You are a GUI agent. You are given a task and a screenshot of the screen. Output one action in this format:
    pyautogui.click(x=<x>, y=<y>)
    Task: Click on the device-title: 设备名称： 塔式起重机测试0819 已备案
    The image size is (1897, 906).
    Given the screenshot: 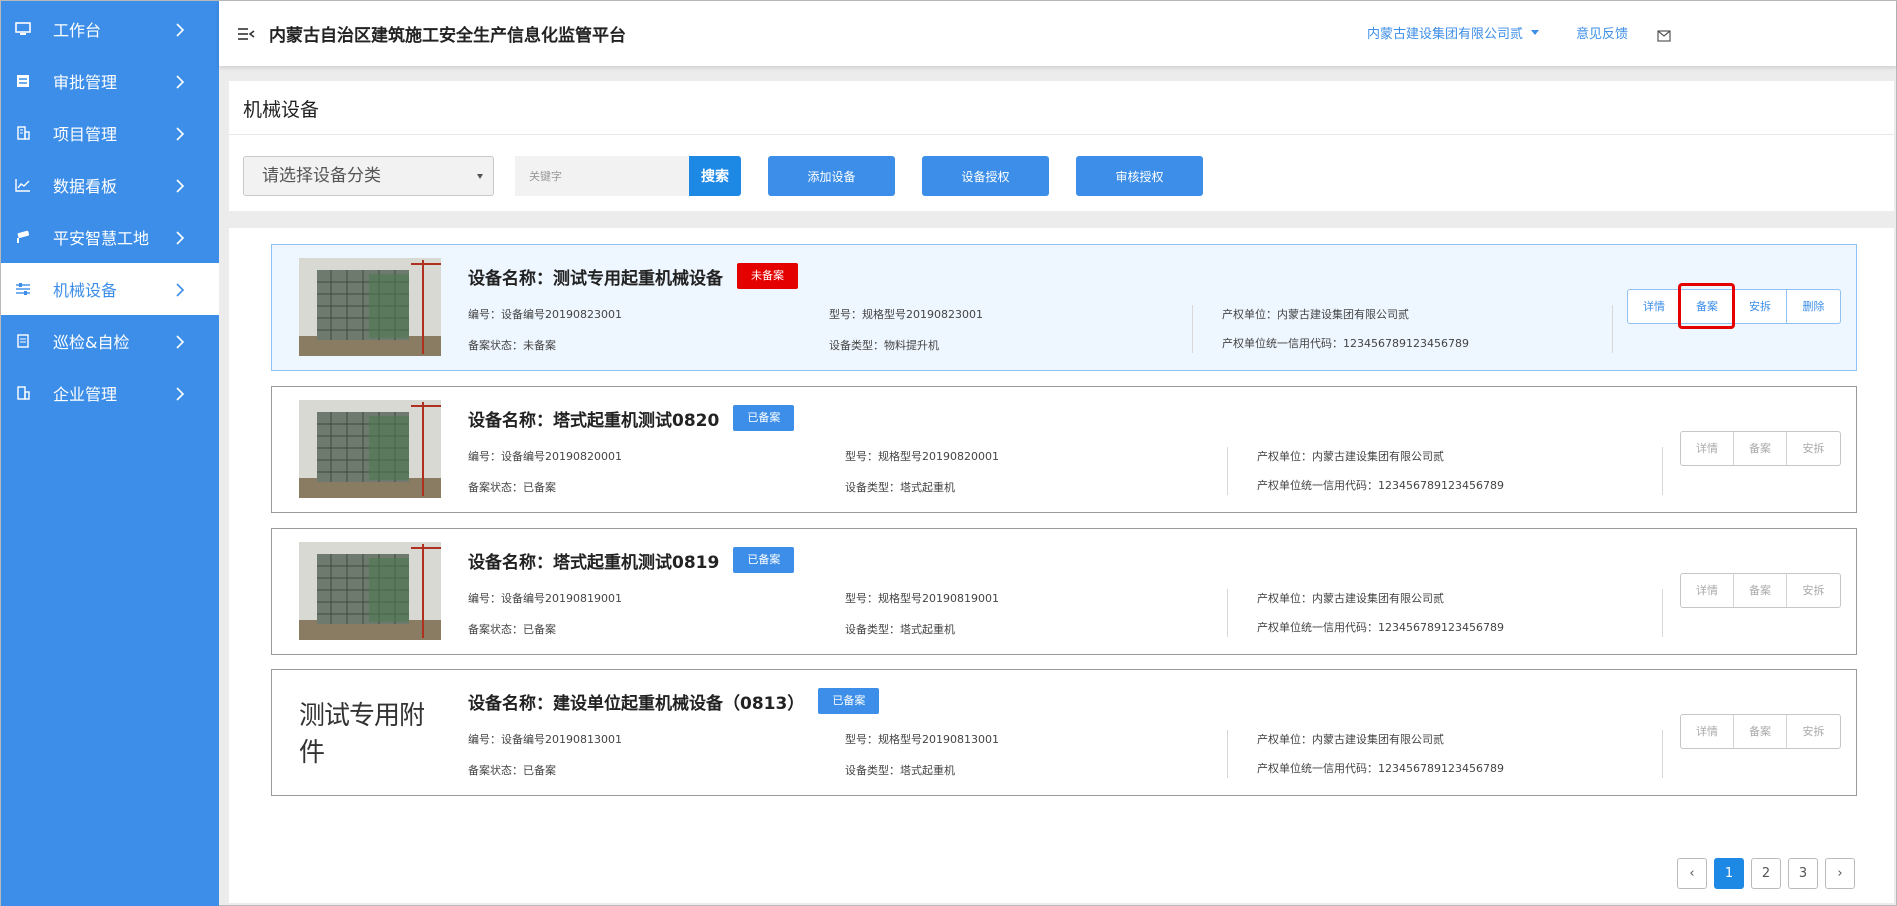 What is the action you would take?
    pyautogui.click(x=631, y=560)
    